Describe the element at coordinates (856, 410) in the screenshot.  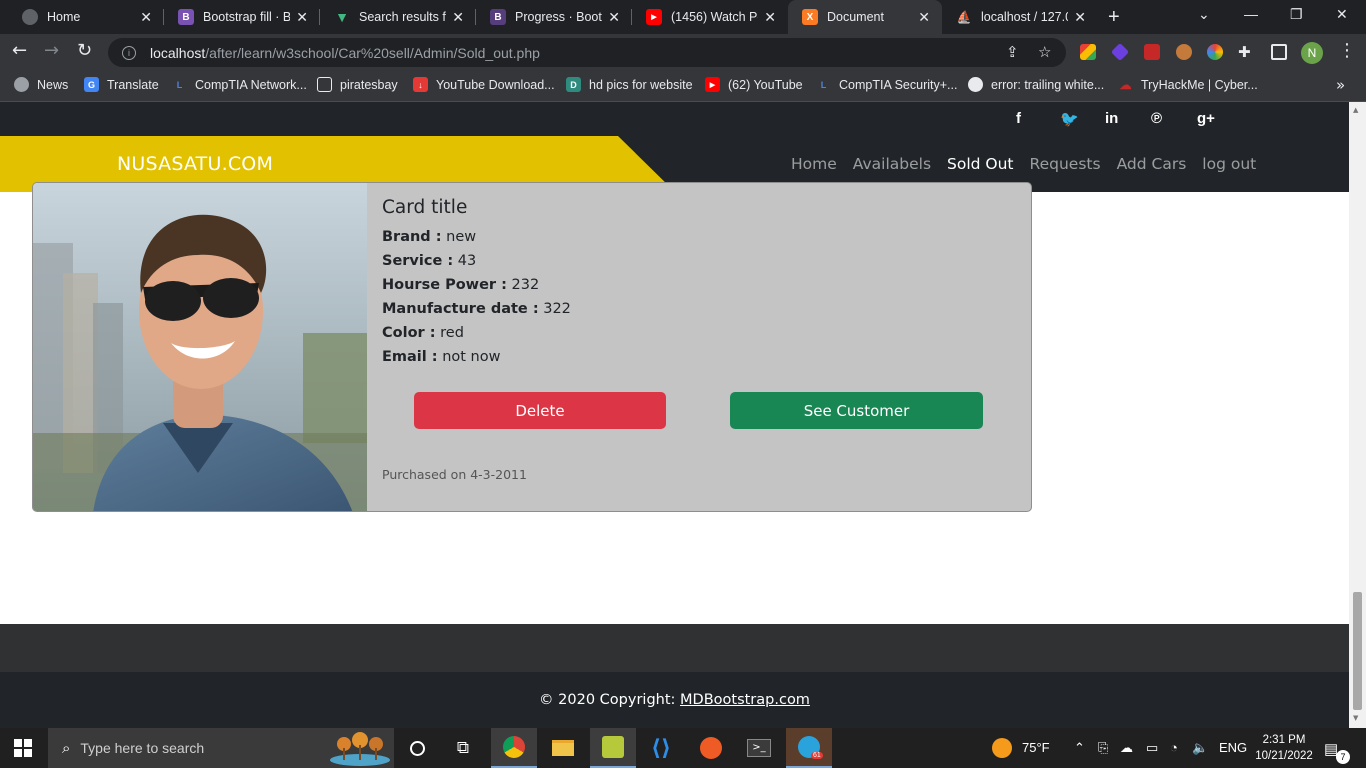
I see `see-customer-button: See Customer` at that location.